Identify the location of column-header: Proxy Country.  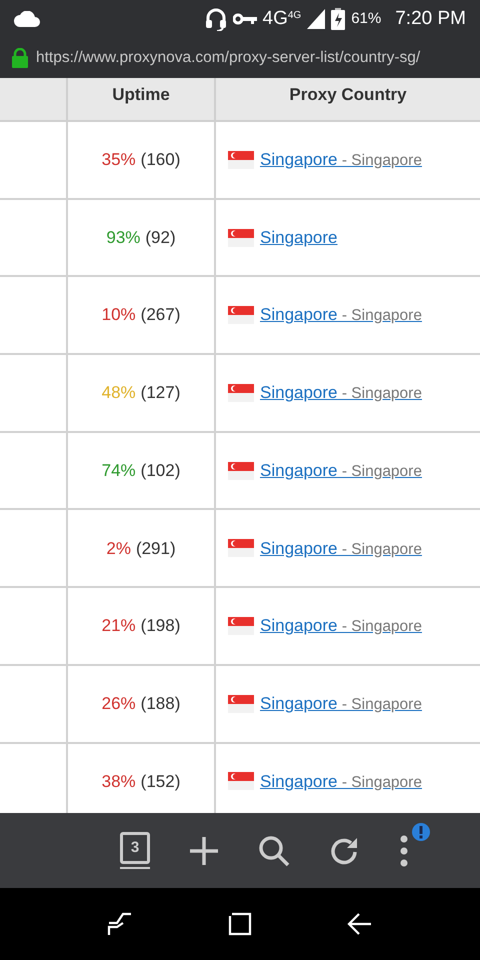
(348, 95).